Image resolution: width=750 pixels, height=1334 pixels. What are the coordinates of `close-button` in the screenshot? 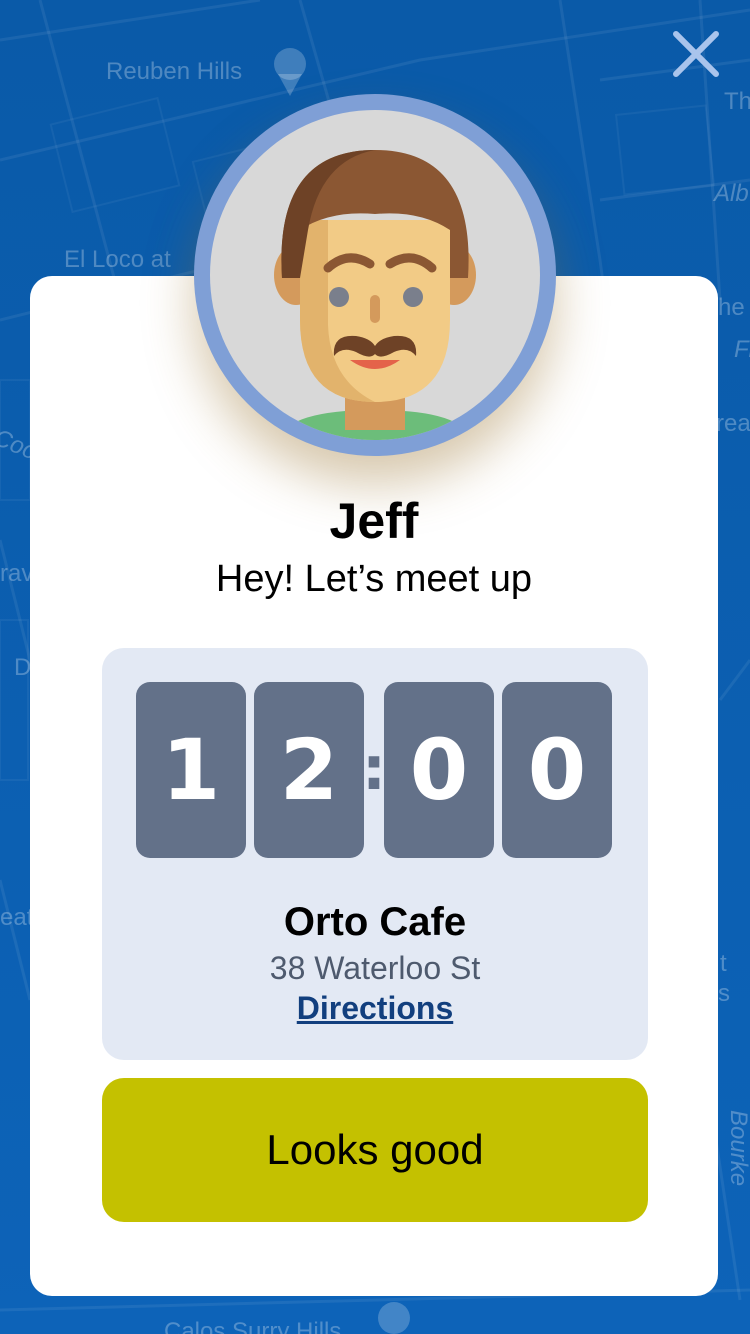 It's located at (696, 54).